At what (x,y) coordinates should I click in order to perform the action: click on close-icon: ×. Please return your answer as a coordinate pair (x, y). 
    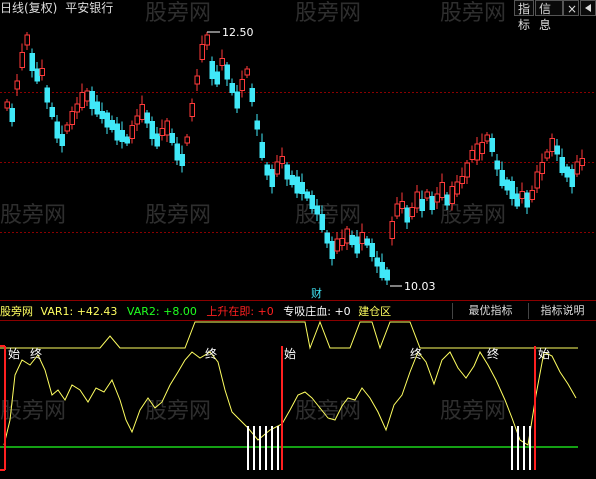
    Looking at the image, I should click on (571, 8).